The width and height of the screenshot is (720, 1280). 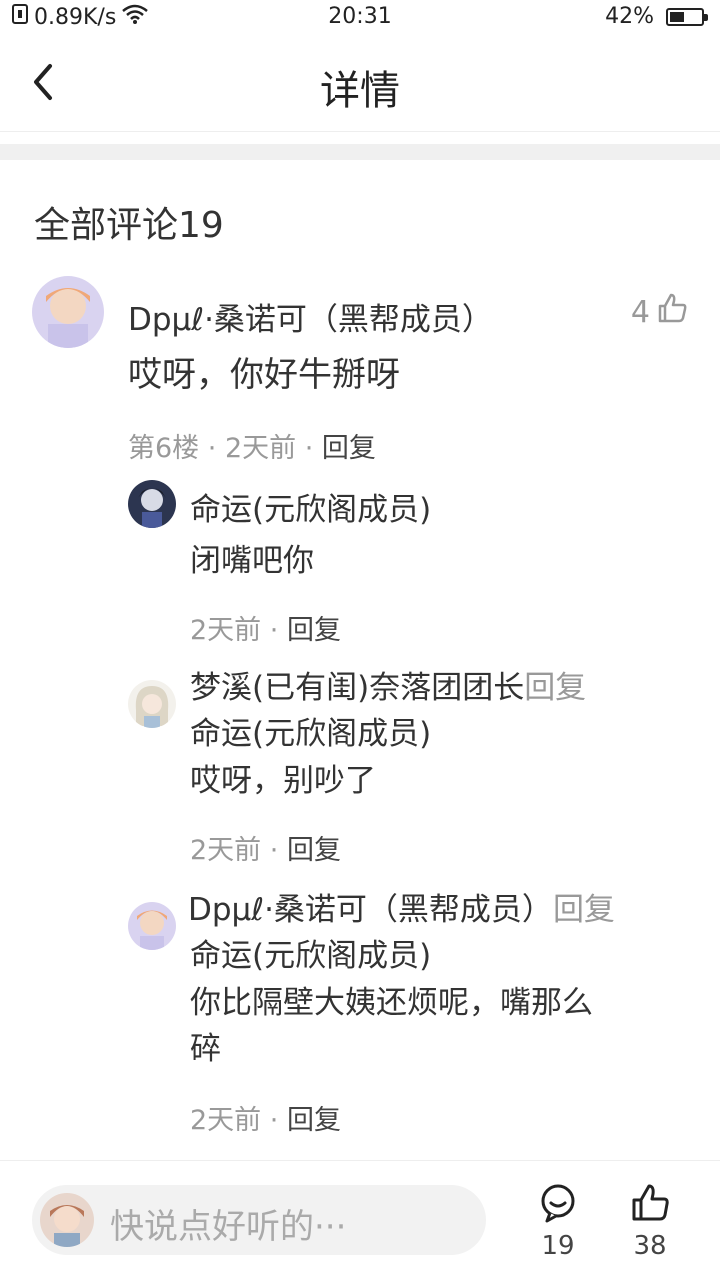 I want to click on my-avatar, so click(x=67, y=1220).